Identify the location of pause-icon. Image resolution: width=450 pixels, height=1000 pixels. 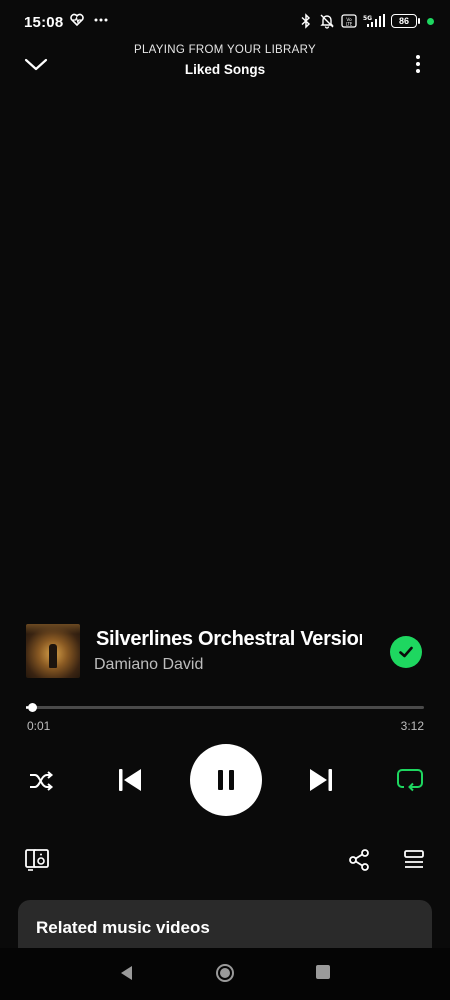
(226, 780).